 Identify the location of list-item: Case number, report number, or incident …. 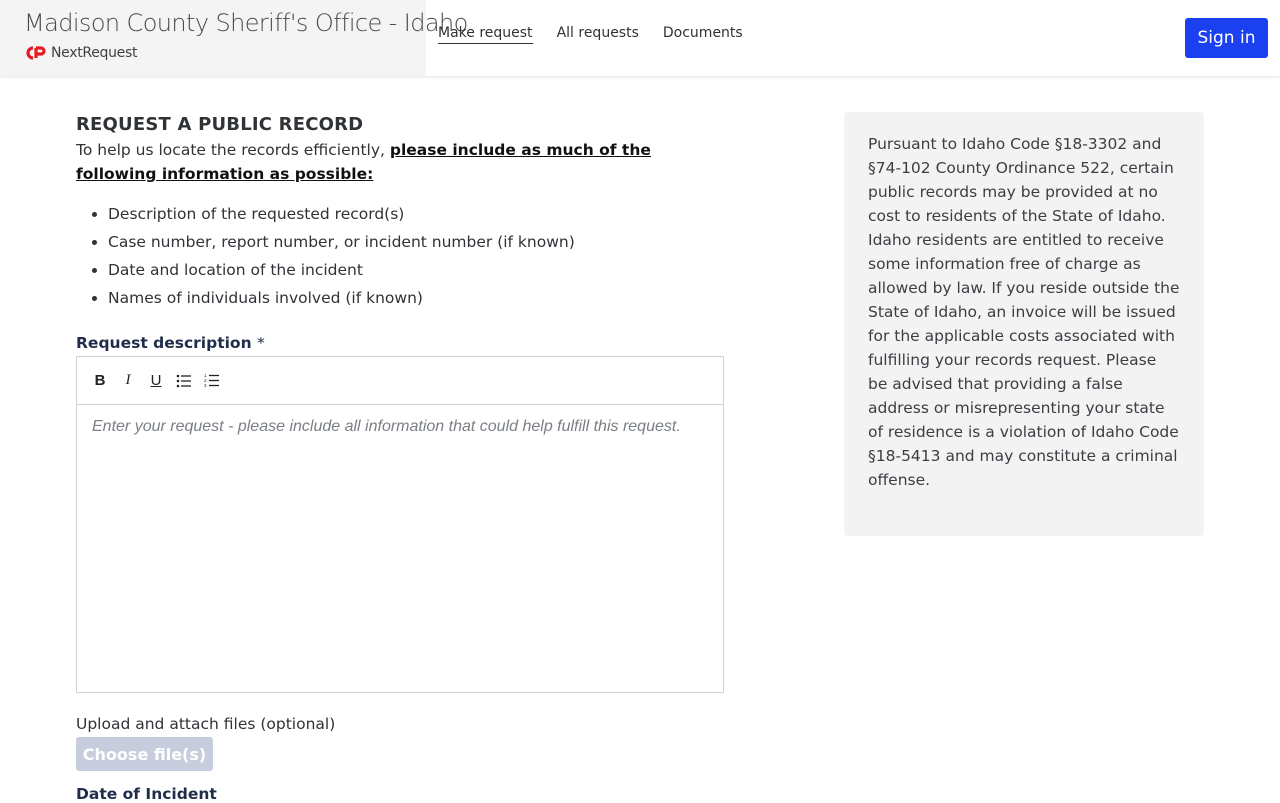
(417, 242).